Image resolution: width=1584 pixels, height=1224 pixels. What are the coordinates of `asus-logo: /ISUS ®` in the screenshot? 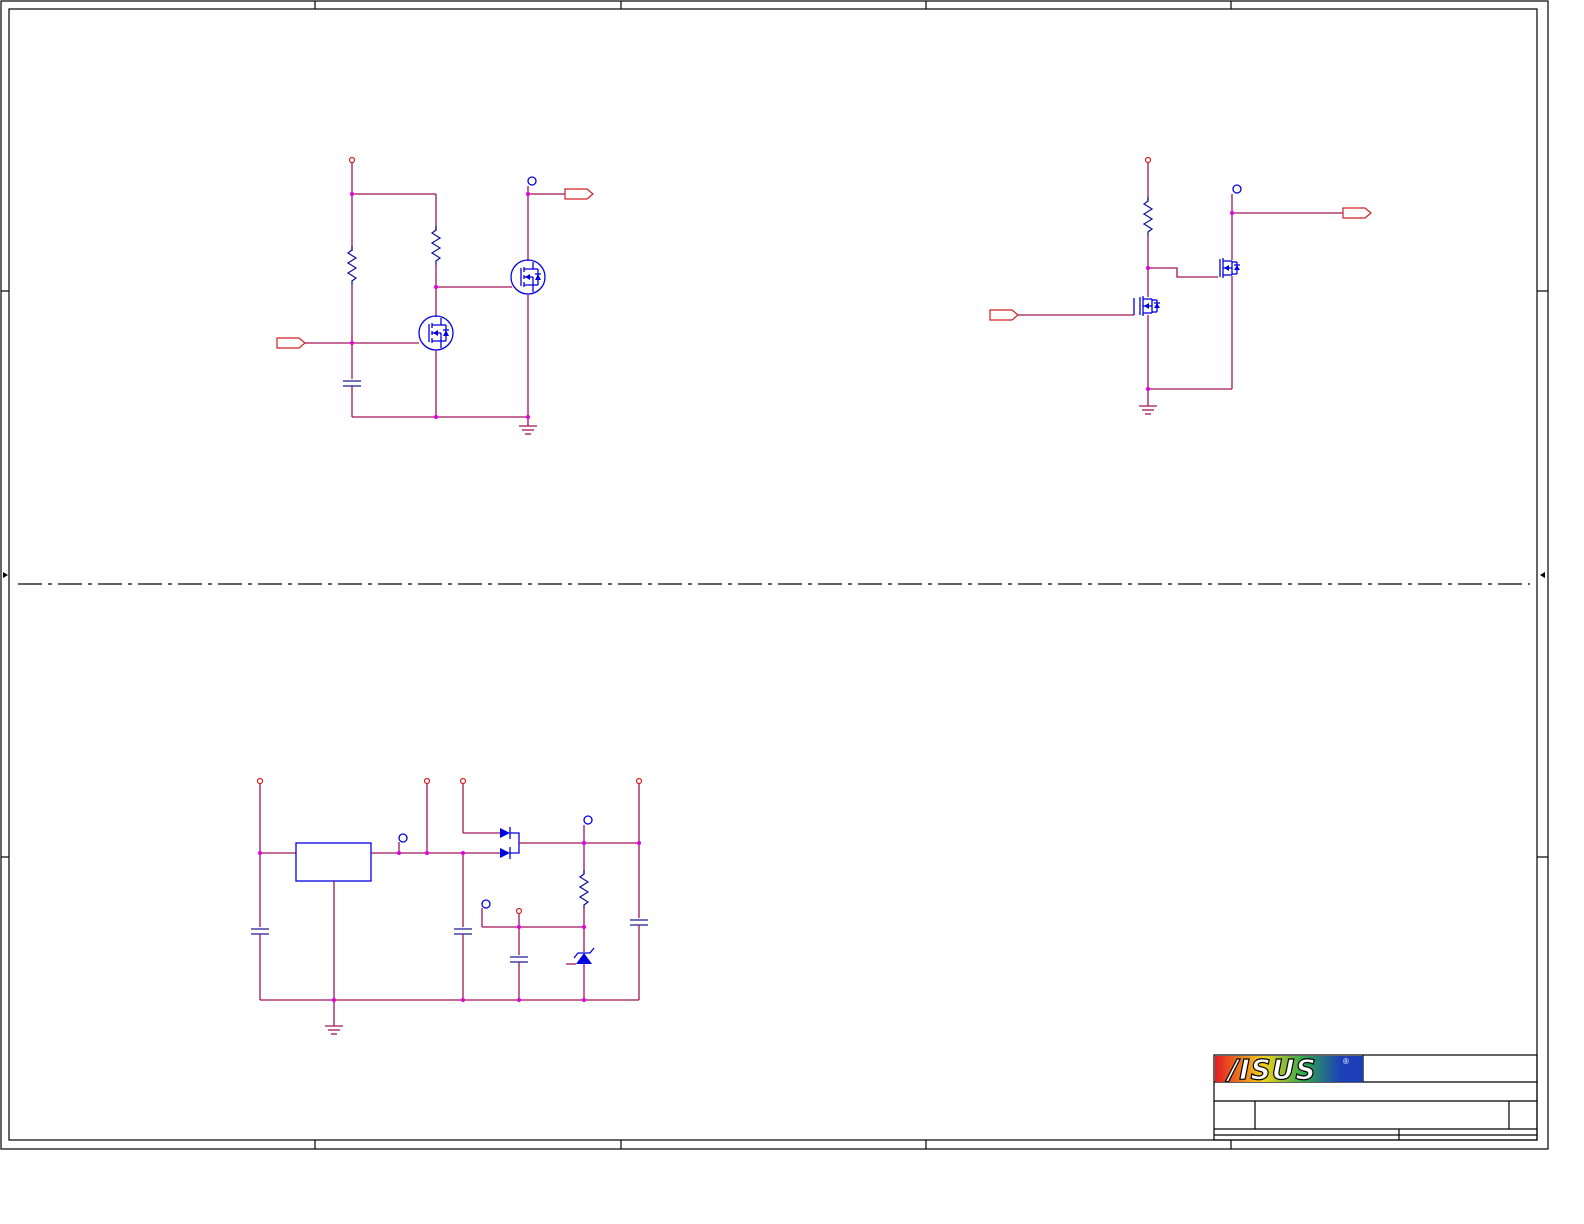 It's located at (1289, 1069).